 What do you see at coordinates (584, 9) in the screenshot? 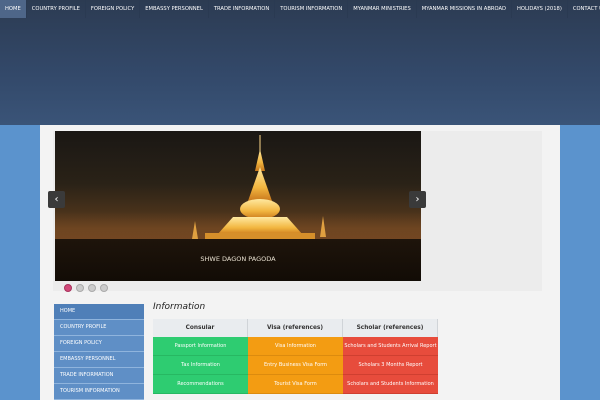
I see `nav-contact-us: CONTACT US` at bounding box center [584, 9].